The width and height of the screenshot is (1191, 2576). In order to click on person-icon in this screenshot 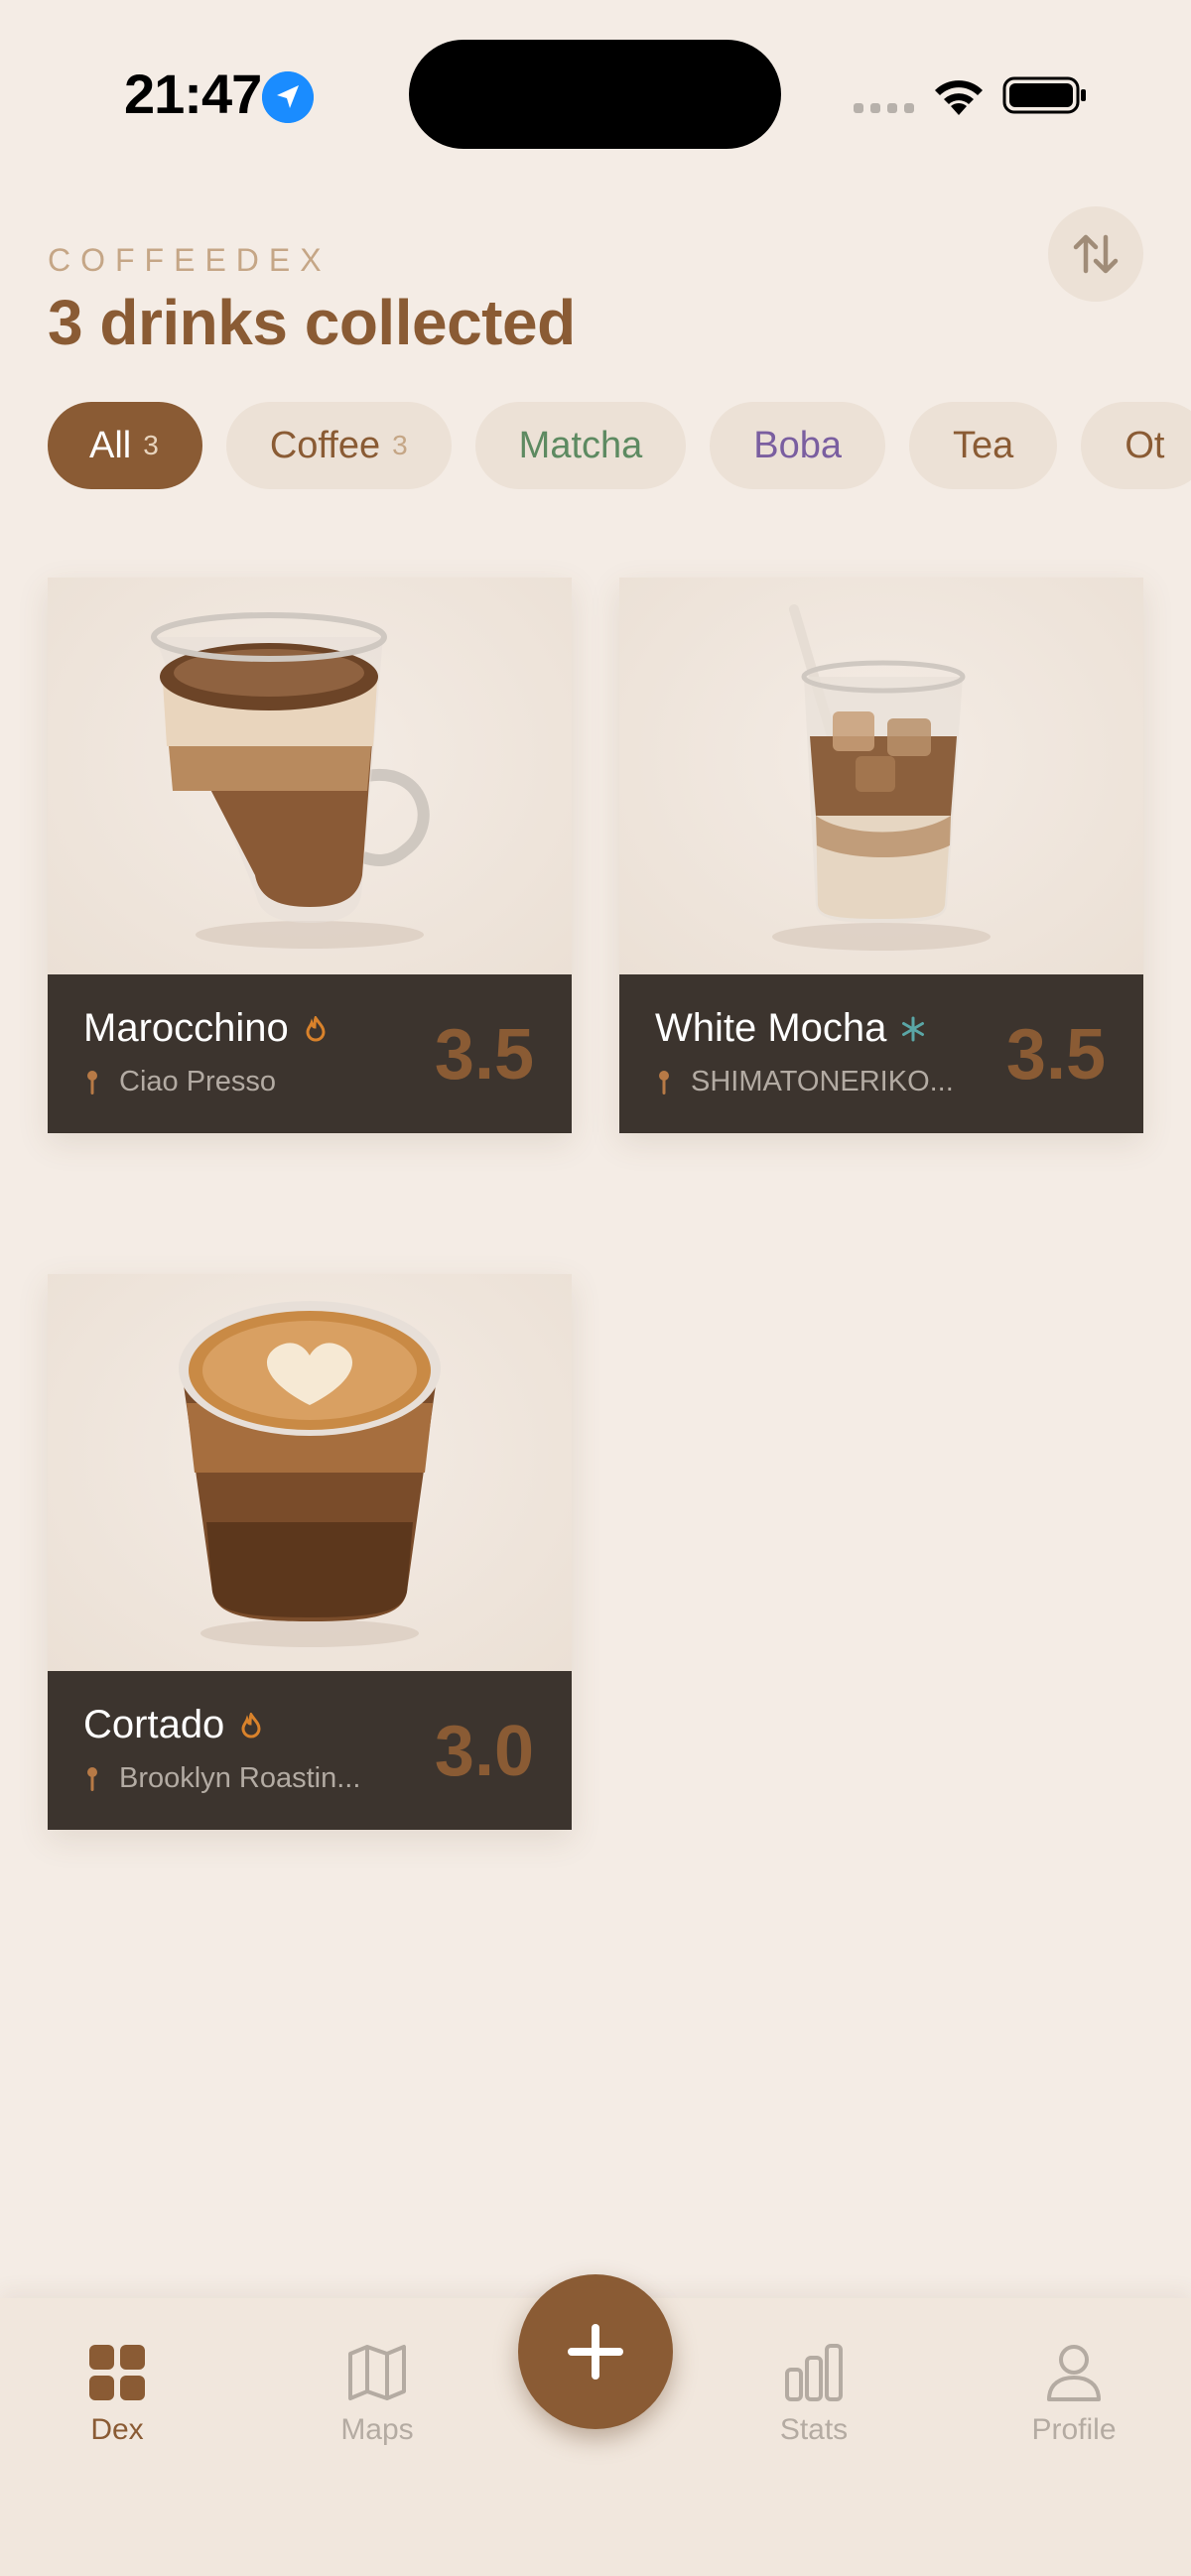, I will do `click(1074, 2373)`.